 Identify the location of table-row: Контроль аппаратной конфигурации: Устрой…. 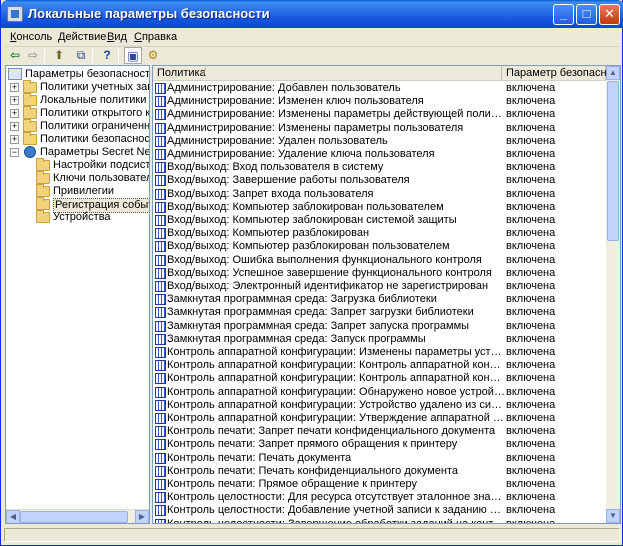
(379, 405).